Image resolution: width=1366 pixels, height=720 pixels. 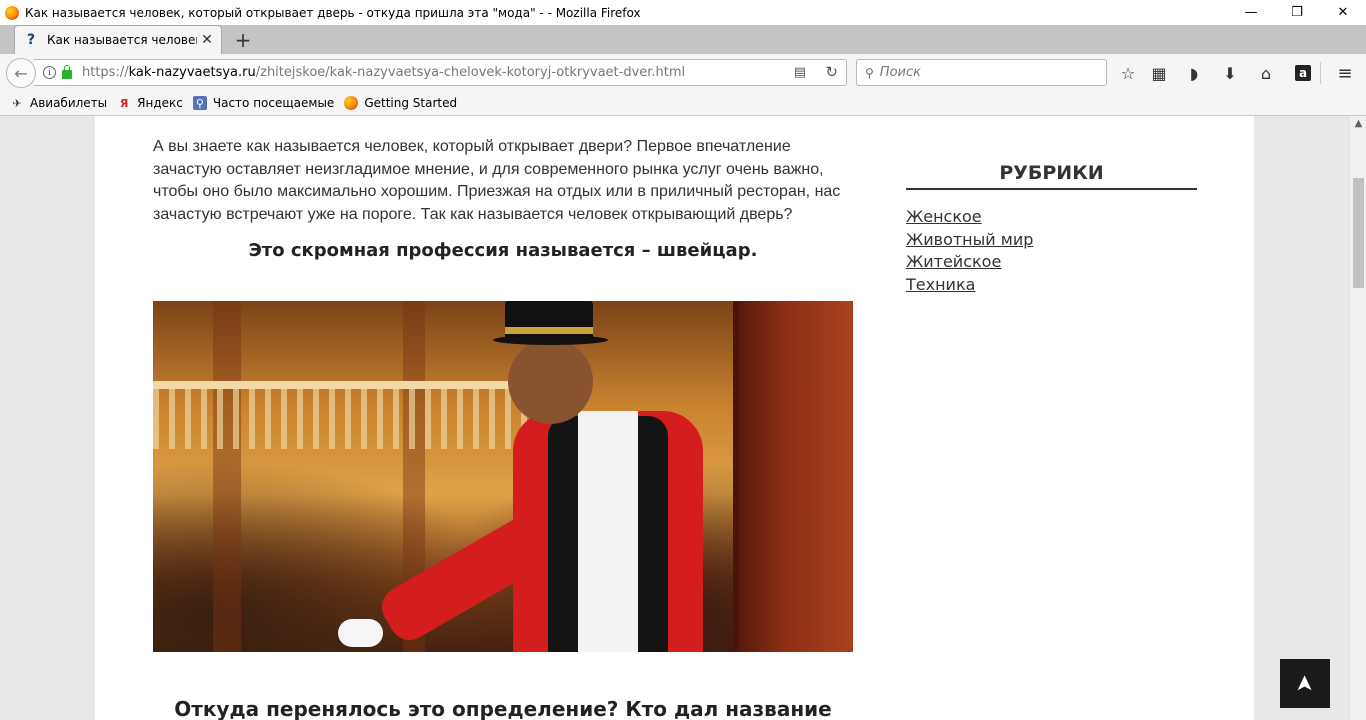 What do you see at coordinates (831, 72) in the screenshot?
I see `reload-icon: ↻` at bounding box center [831, 72].